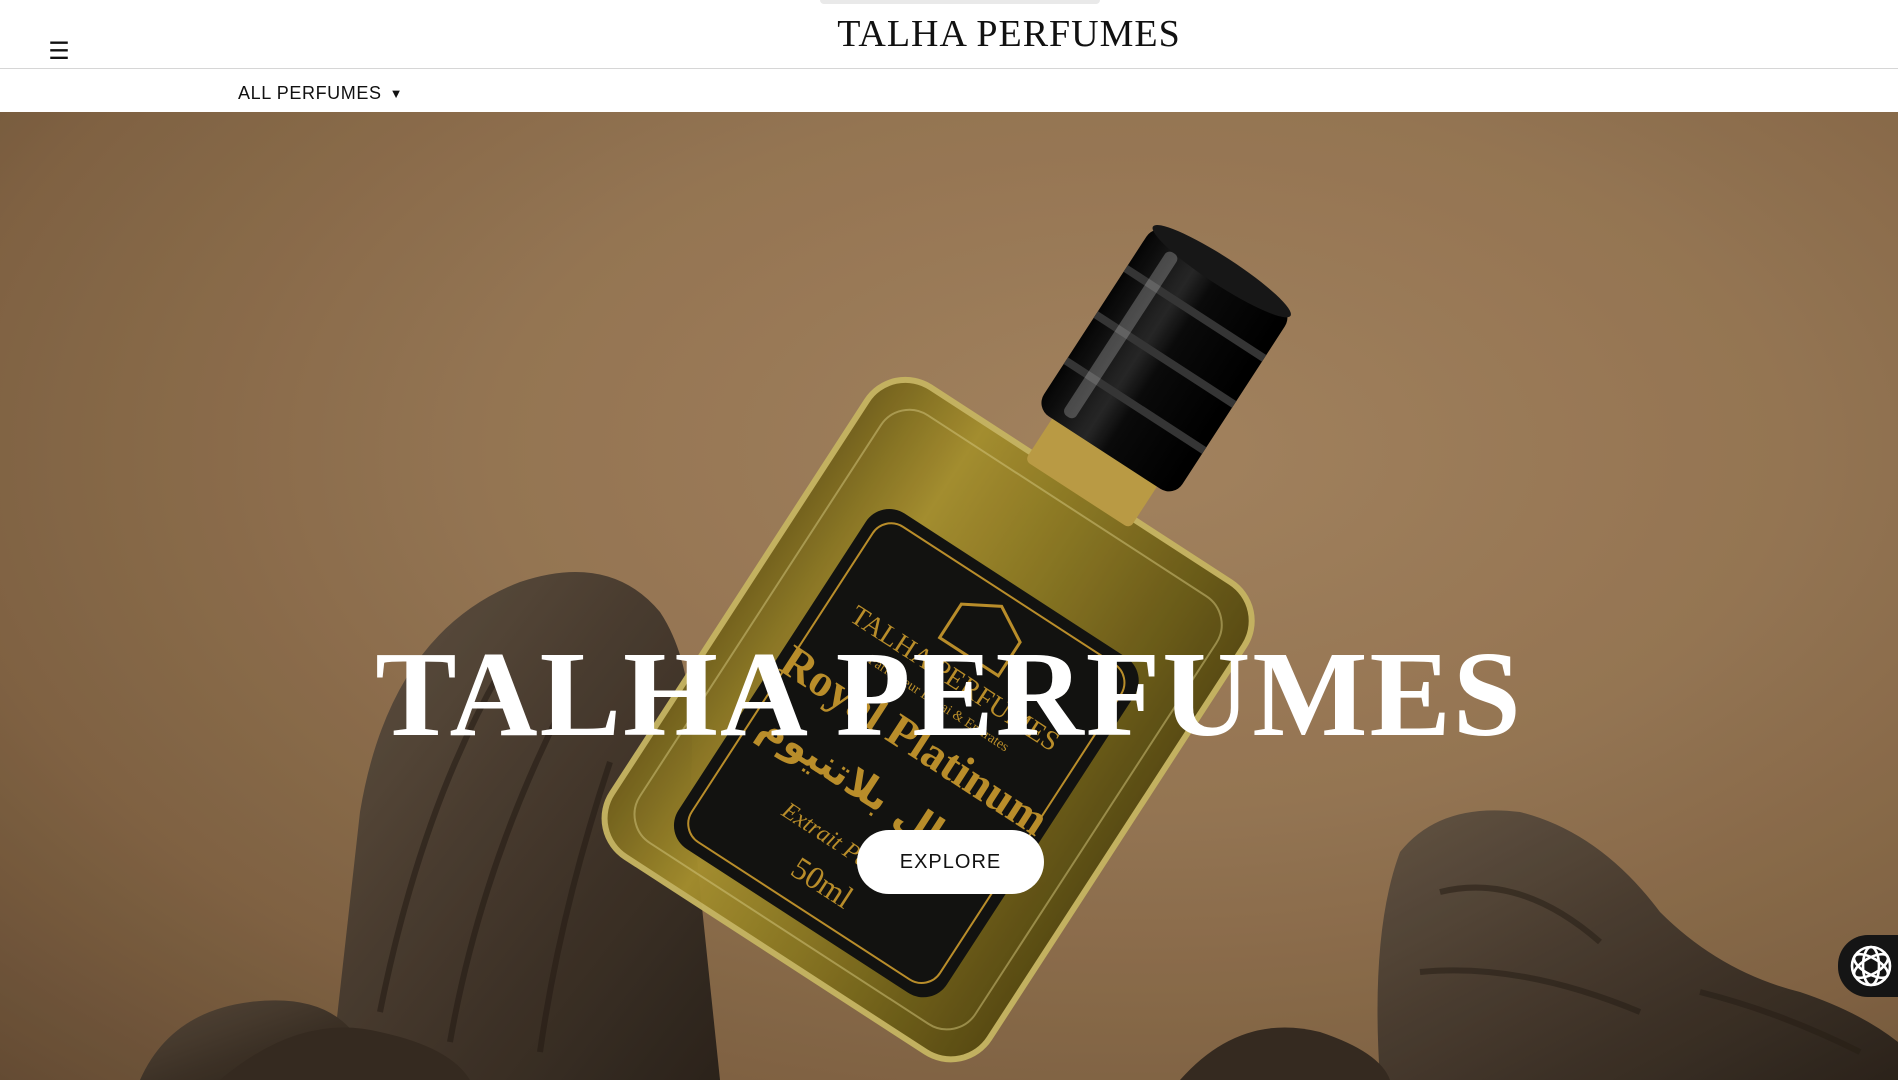  Describe the element at coordinates (310, 93) in the screenshot. I see `nav-item-label: ALL PERFUMES` at that location.